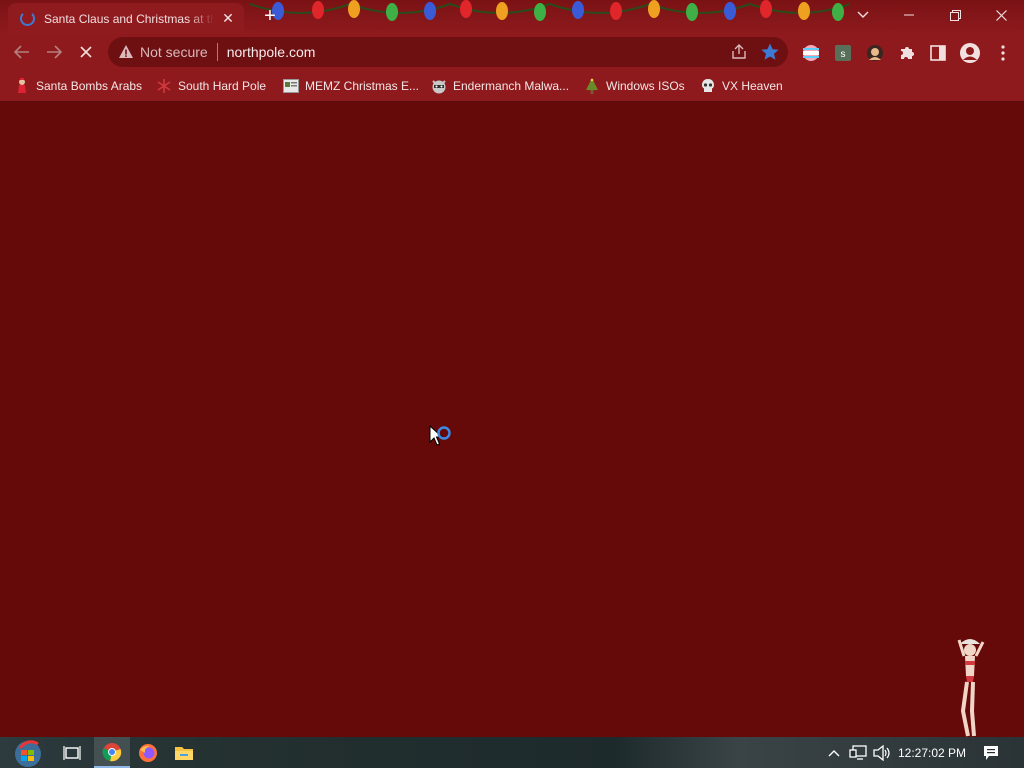 This screenshot has width=1024, height=768. What do you see at coordinates (174, 52) in the screenshot?
I see `security-status-label: Not secure` at bounding box center [174, 52].